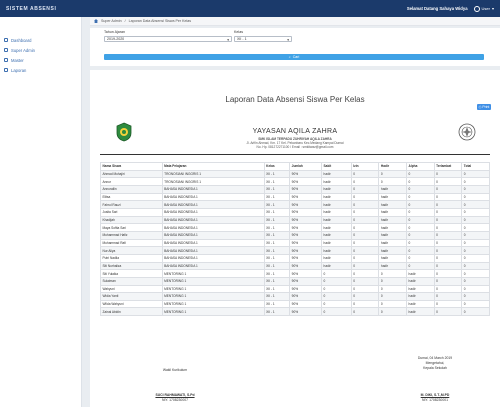  I want to click on cell-nama-siswa: Muhammad Hafiz, so click(131, 235).